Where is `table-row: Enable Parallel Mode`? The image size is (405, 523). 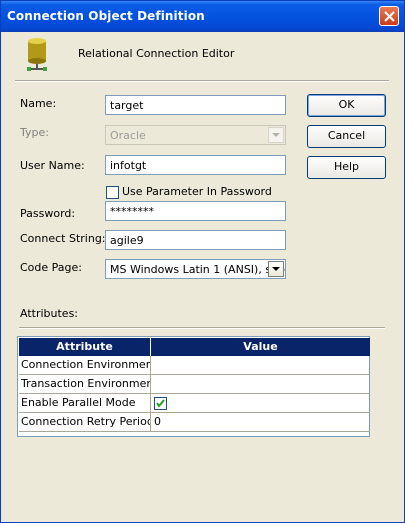 table-row: Enable Parallel Mode is located at coordinates (194, 403).